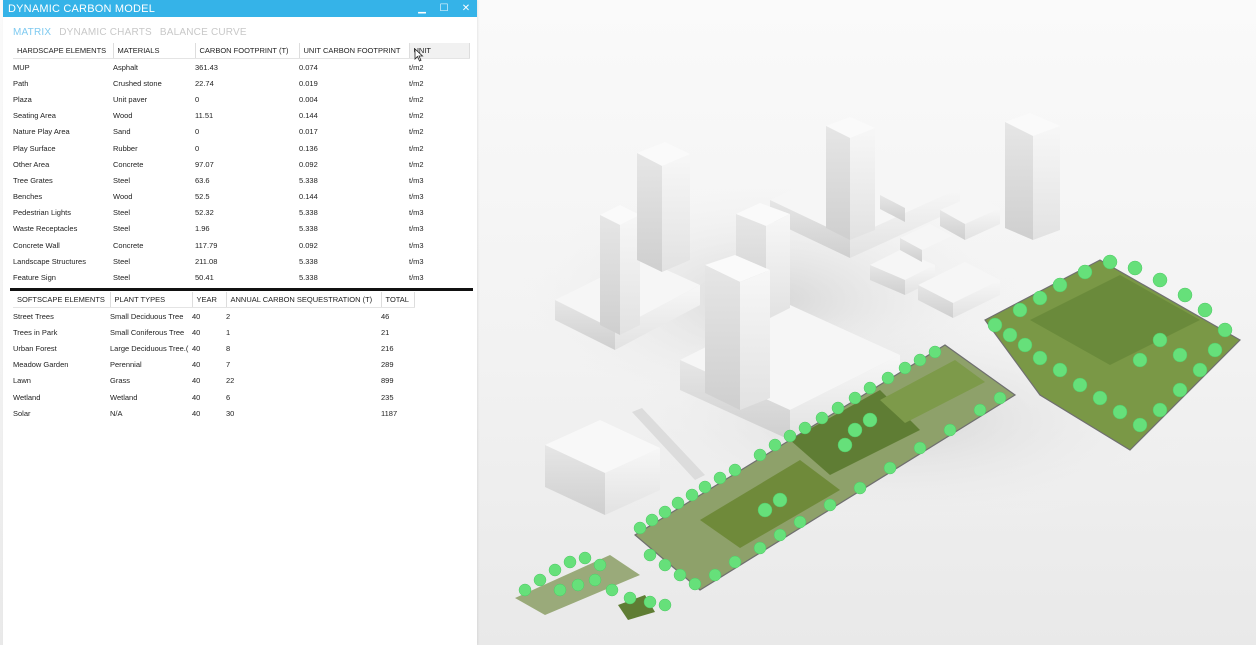 This screenshot has width=1256, height=645. I want to click on table-cell: Small Coniferous Tree, so click(151, 332).